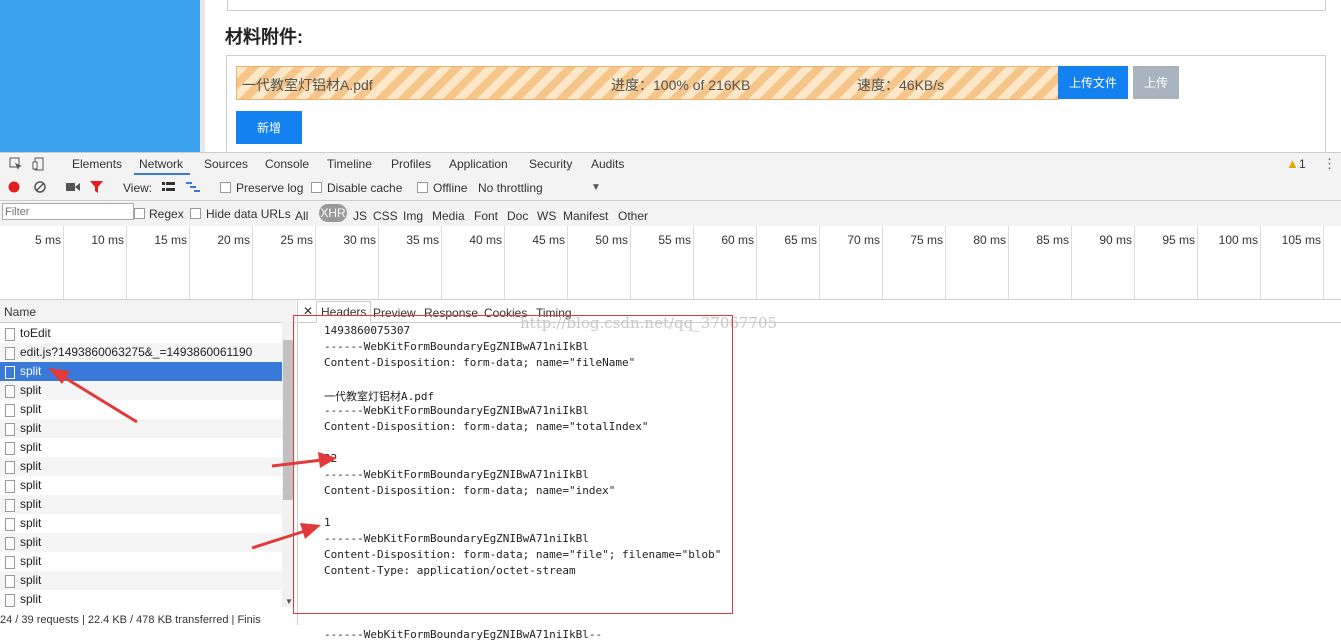 The height and width of the screenshot is (641, 1341). Describe the element at coordinates (93, 396) in the screenshot. I see `arrow-to-selected-split` at that location.